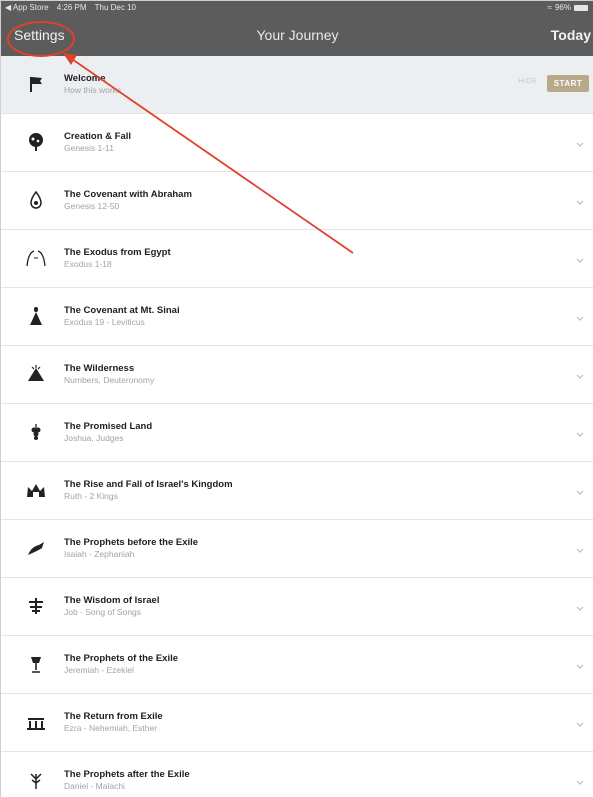 The width and height of the screenshot is (593, 797). What do you see at coordinates (113, 716) in the screenshot?
I see `journey-row-title: The Return from Exile` at bounding box center [113, 716].